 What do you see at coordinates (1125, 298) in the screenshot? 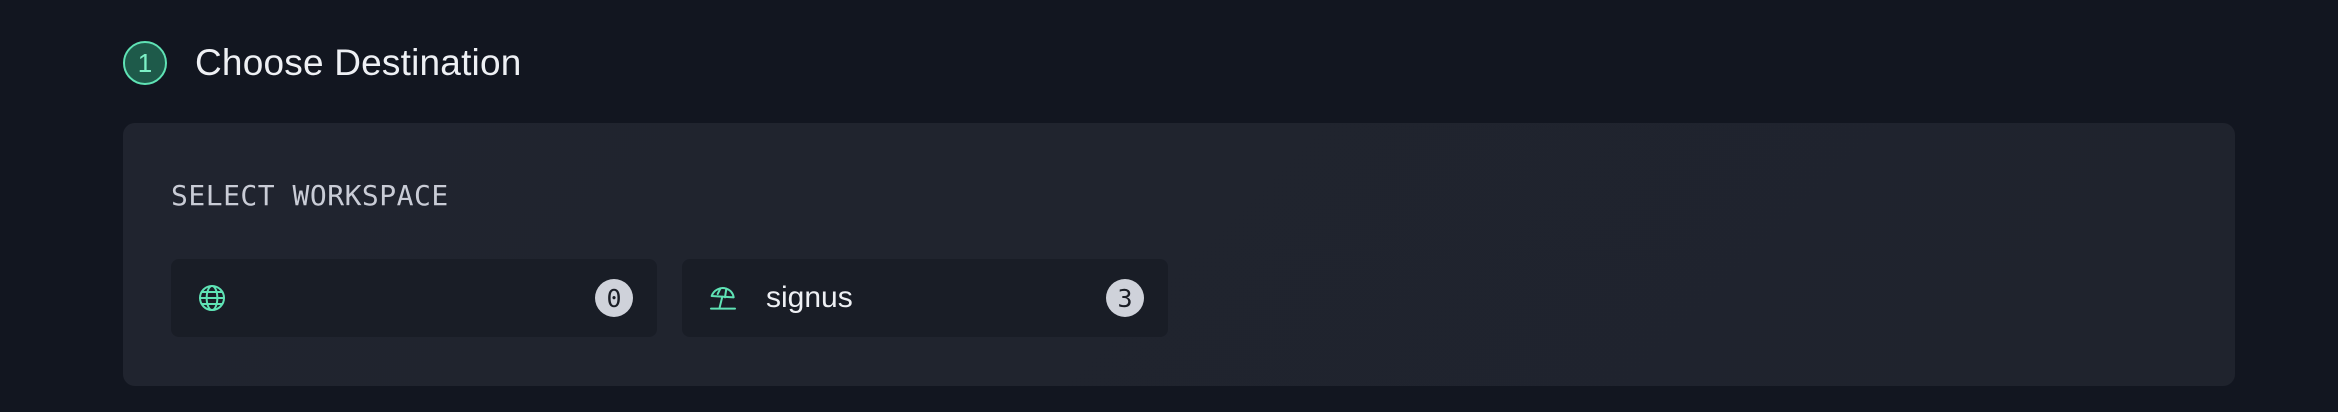
I see `workspace-count-badge: 3` at bounding box center [1125, 298].